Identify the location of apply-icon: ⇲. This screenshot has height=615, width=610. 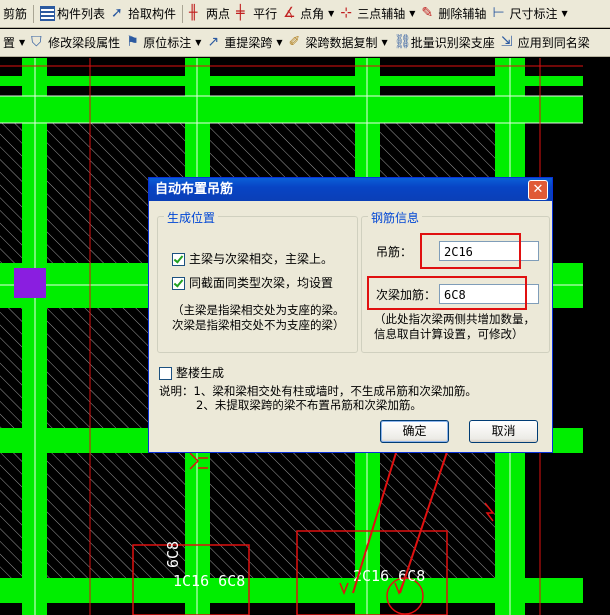
(506, 42).